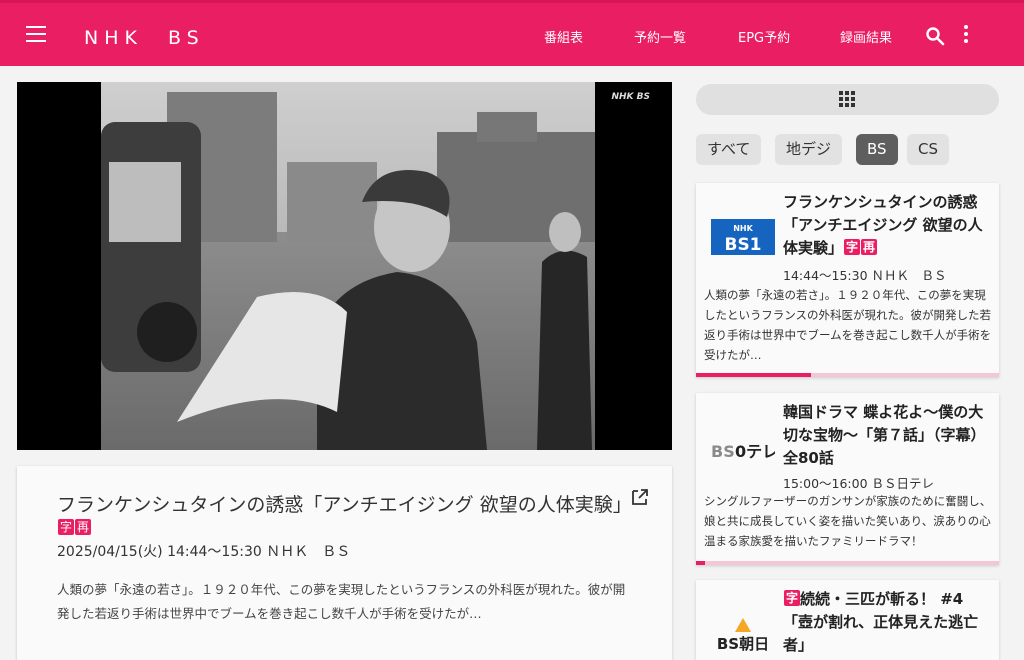 The height and width of the screenshot is (660, 1024). I want to click on app-title: NHK BS, so click(144, 38).